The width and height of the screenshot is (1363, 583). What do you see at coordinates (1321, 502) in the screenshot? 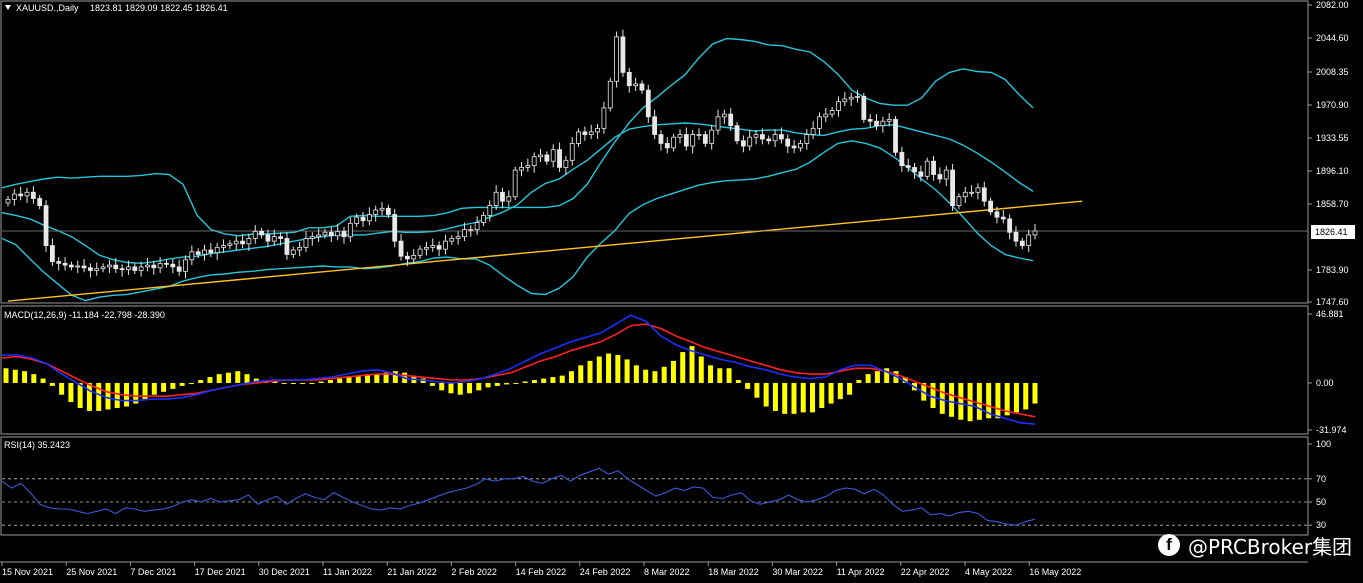
I see `rsi-axis-label: 50` at bounding box center [1321, 502].